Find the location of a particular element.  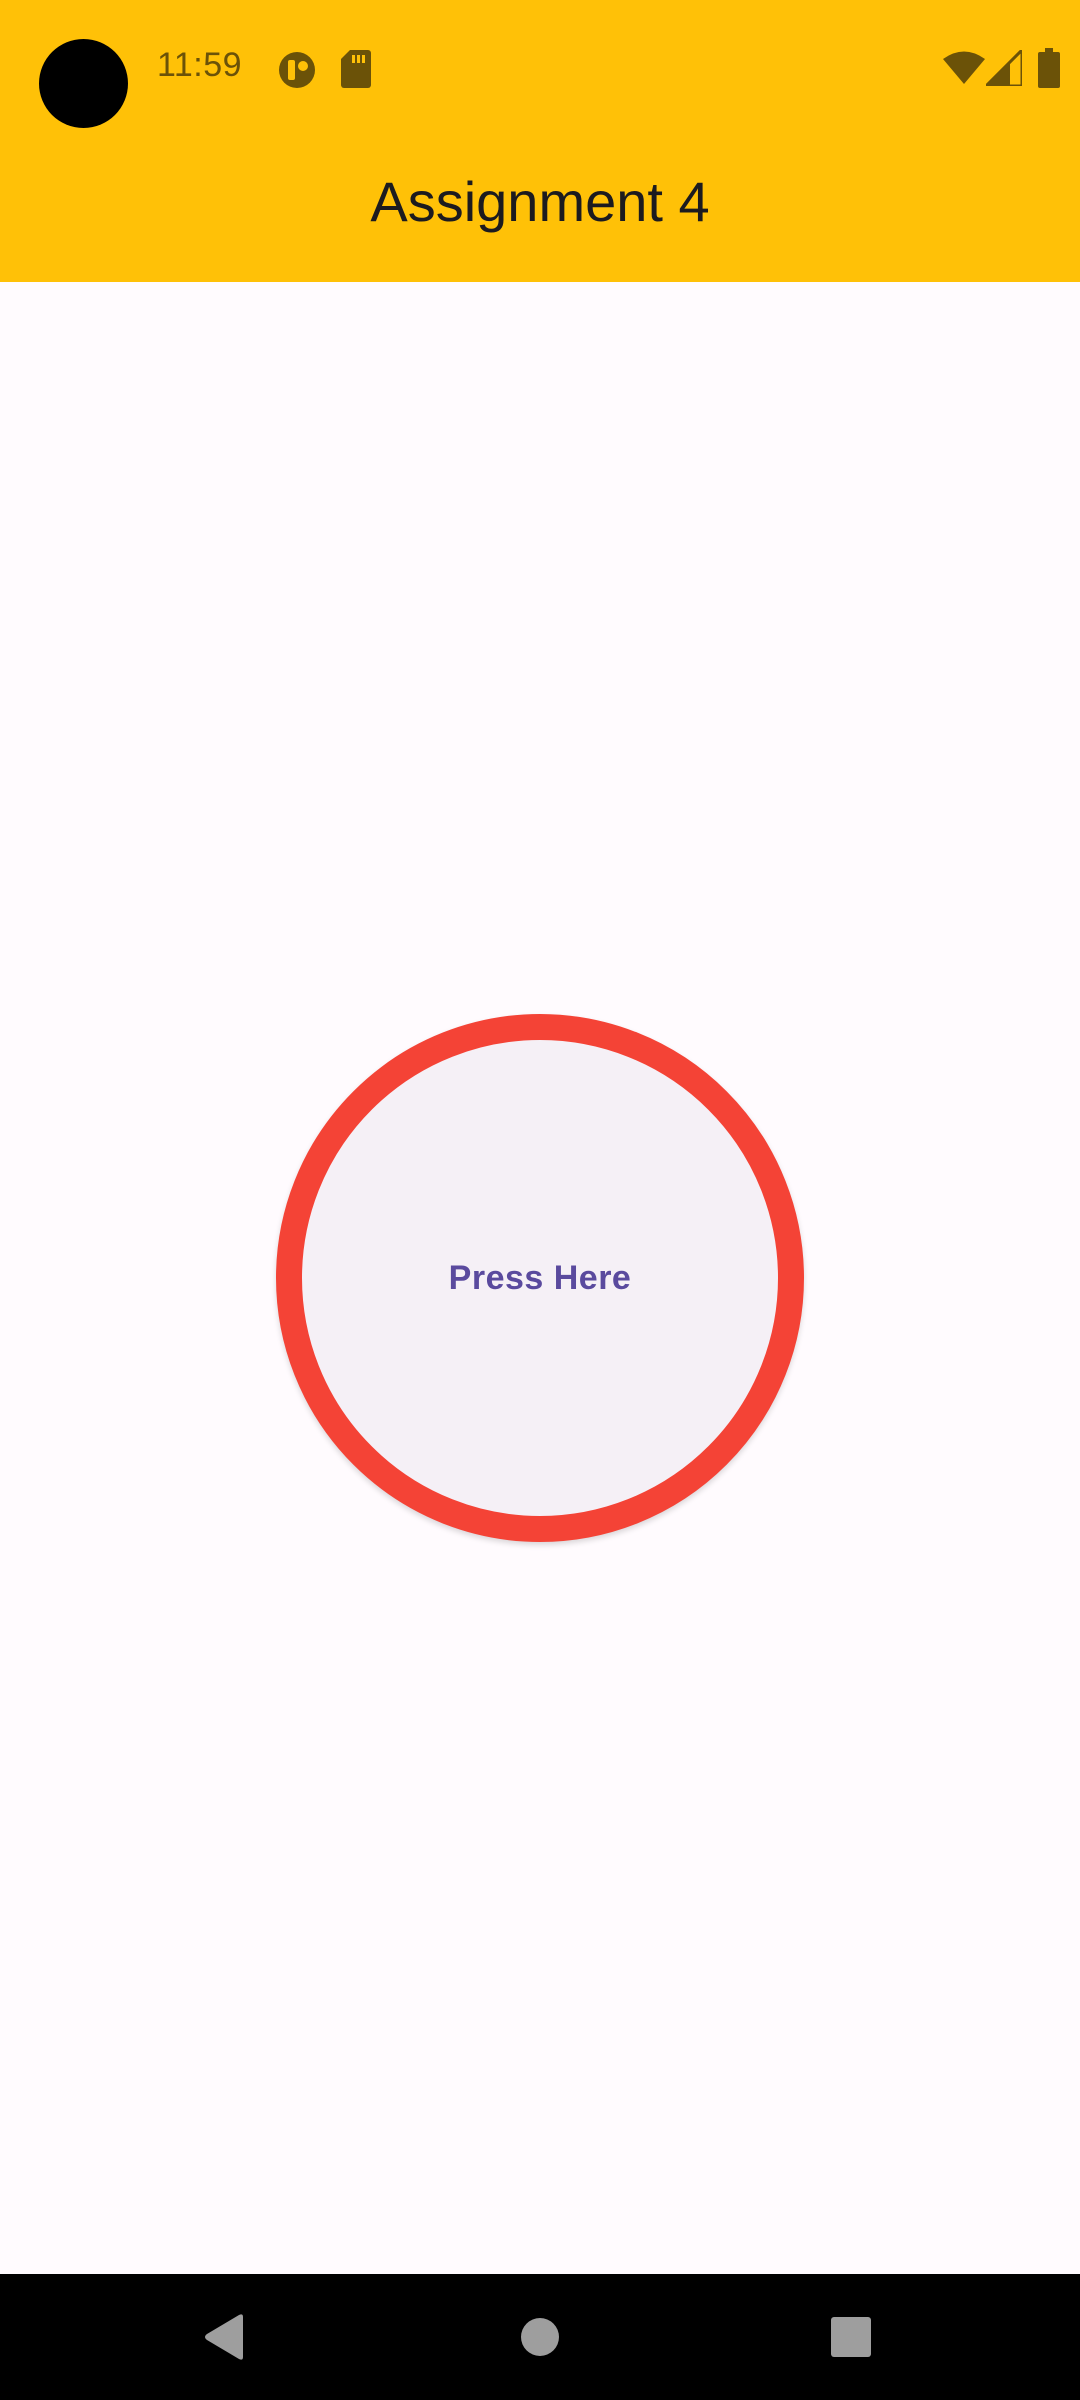

sd-card-icon is located at coordinates (356, 69).